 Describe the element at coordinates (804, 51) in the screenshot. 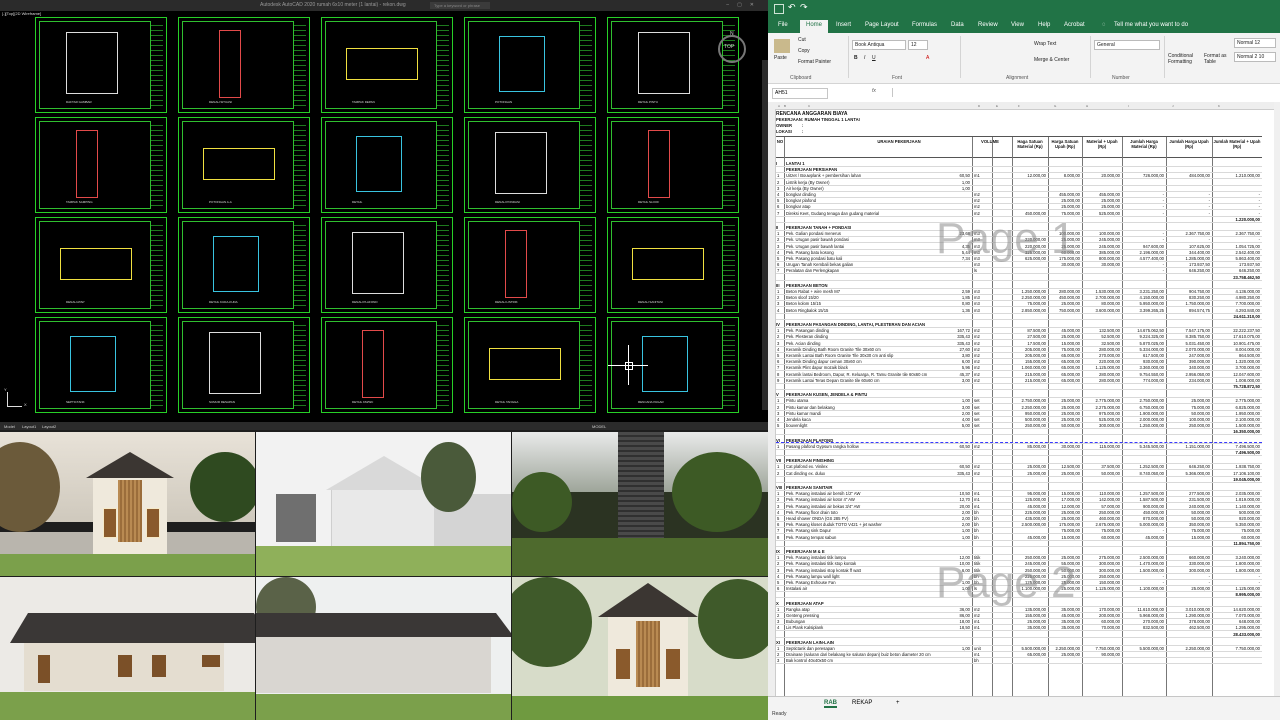

I see `copy-button: Copy` at that location.